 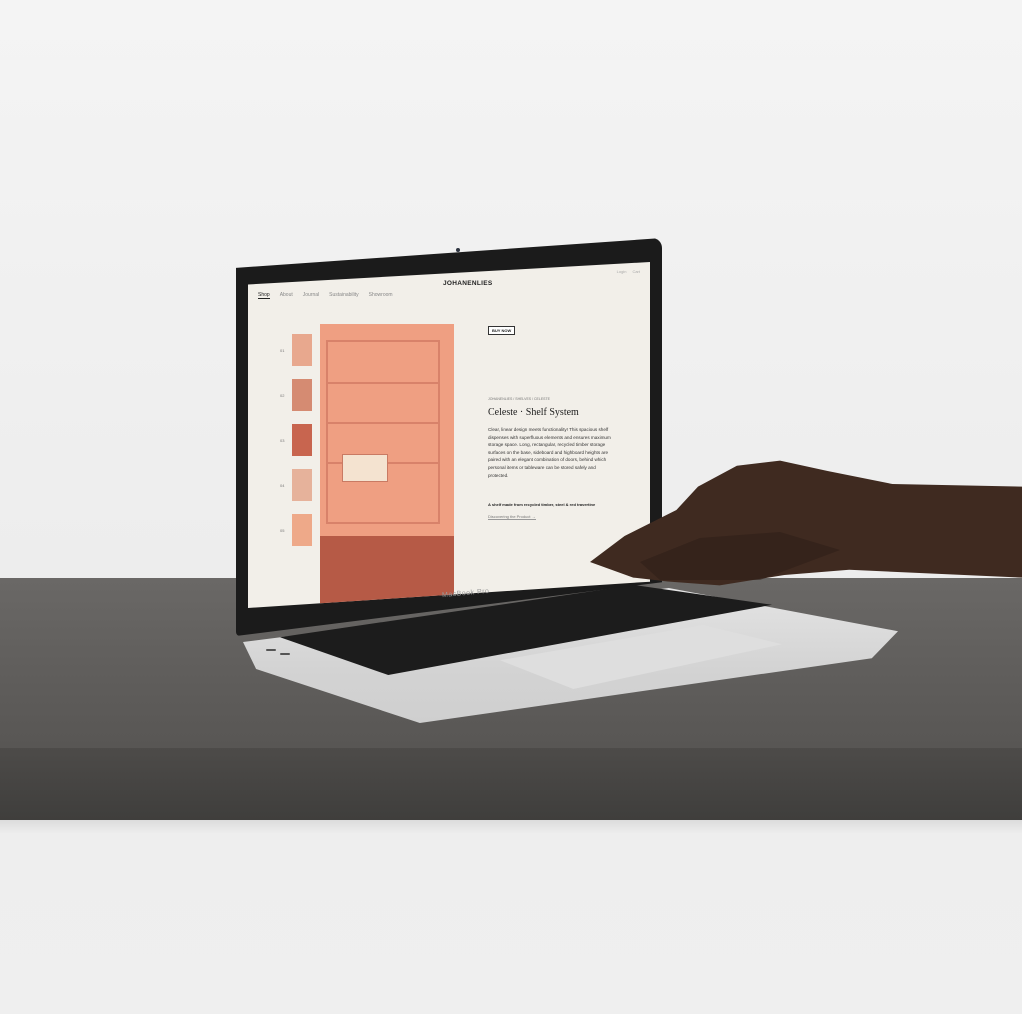 I want to click on nav-item-showroom: Showroom, so click(x=381, y=295).